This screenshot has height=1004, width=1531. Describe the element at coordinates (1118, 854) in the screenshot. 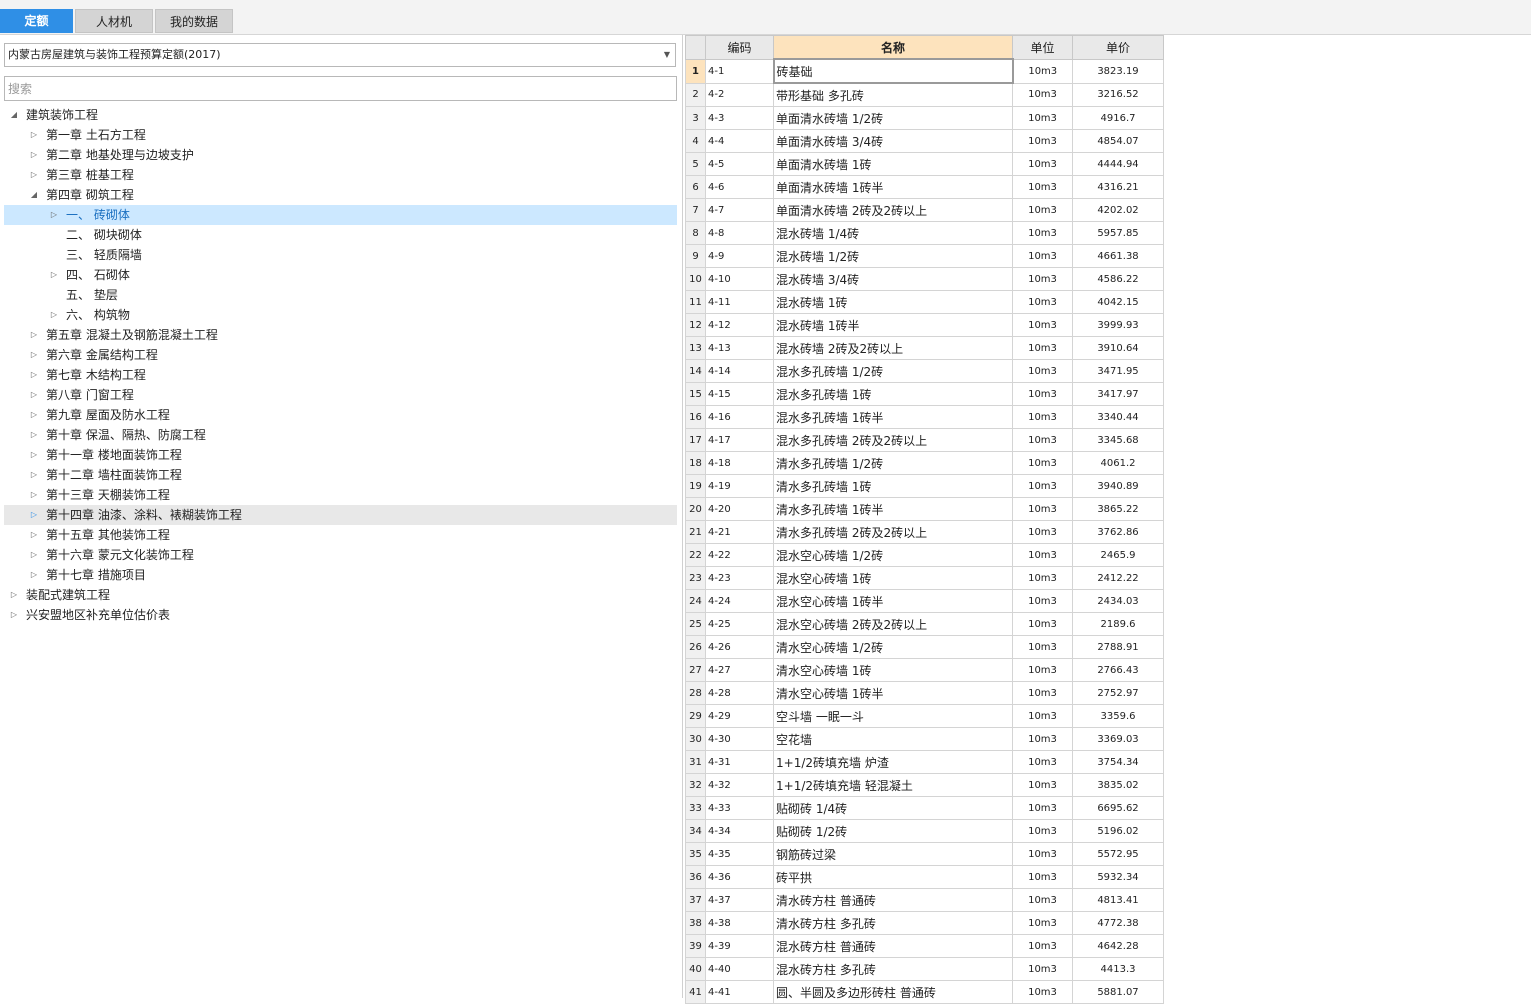

I see `cell-price: 5572.95` at that location.